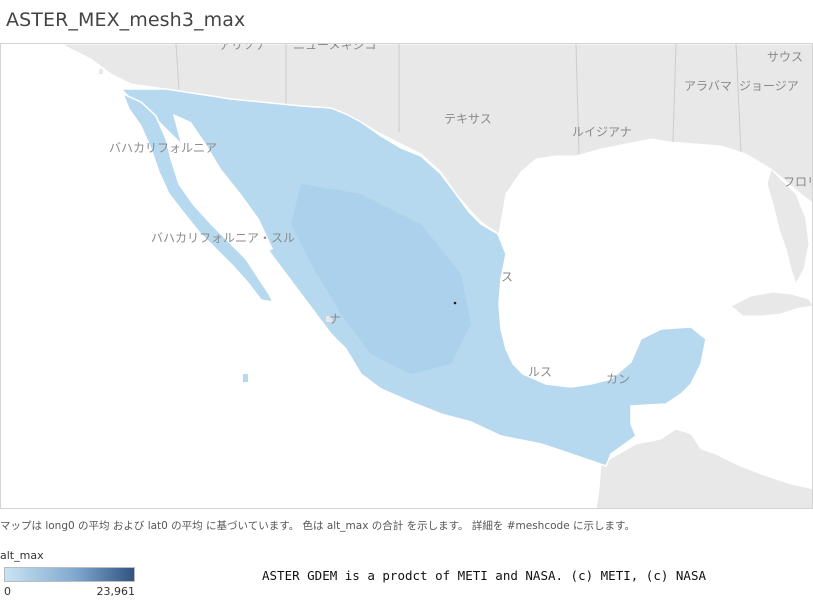  Describe the element at coordinates (540, 372) in the screenshot. I see `label-veracruz: ルス` at that location.